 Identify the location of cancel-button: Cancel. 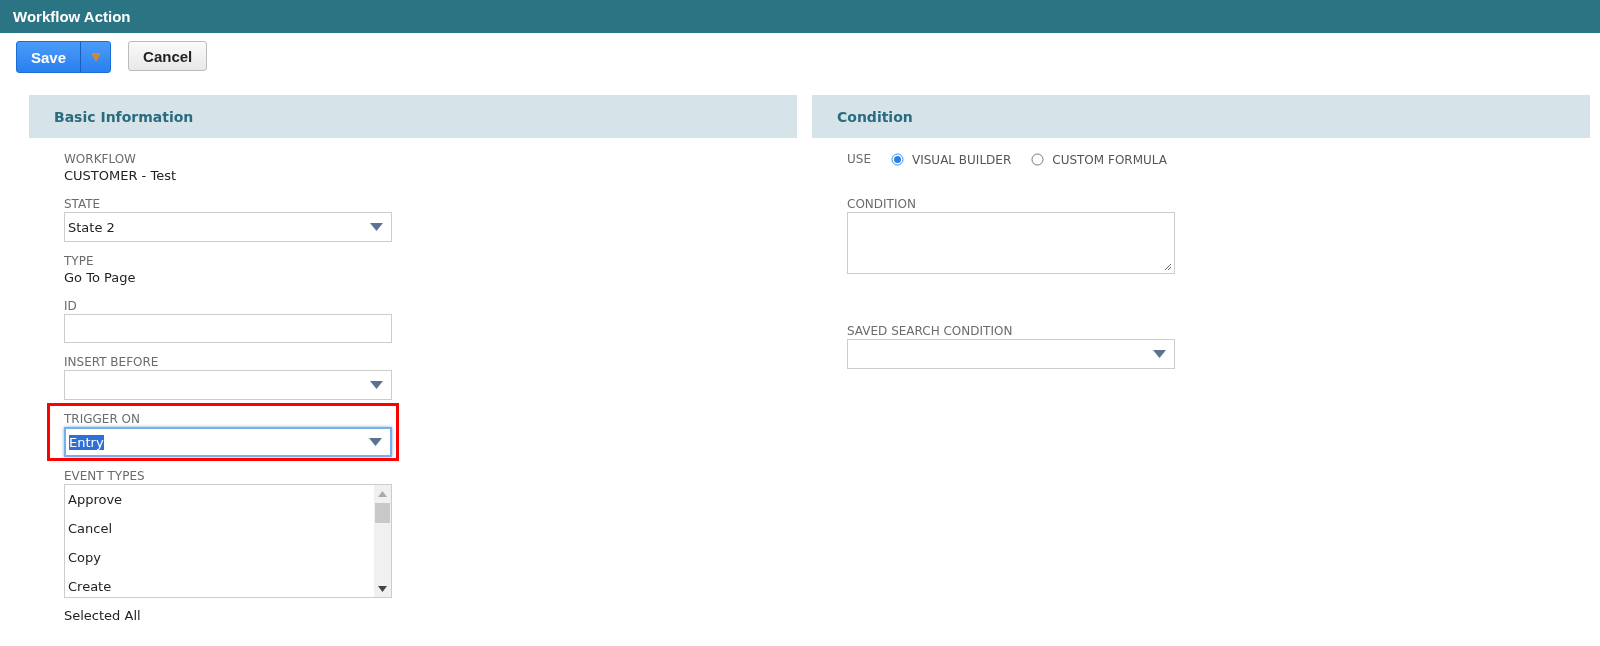
(168, 56).